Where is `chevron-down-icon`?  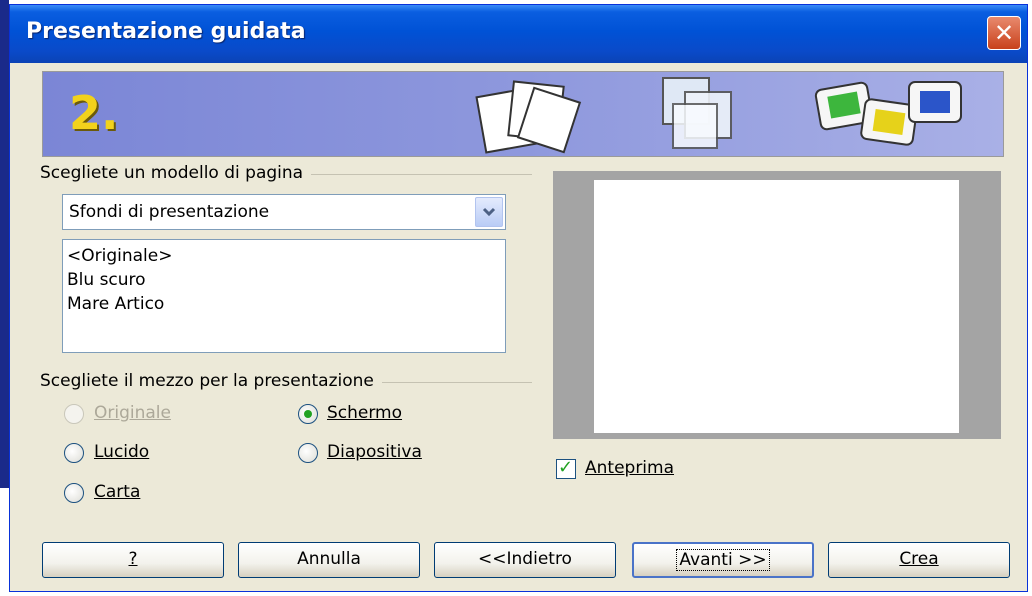
chevron-down-icon is located at coordinates (489, 212).